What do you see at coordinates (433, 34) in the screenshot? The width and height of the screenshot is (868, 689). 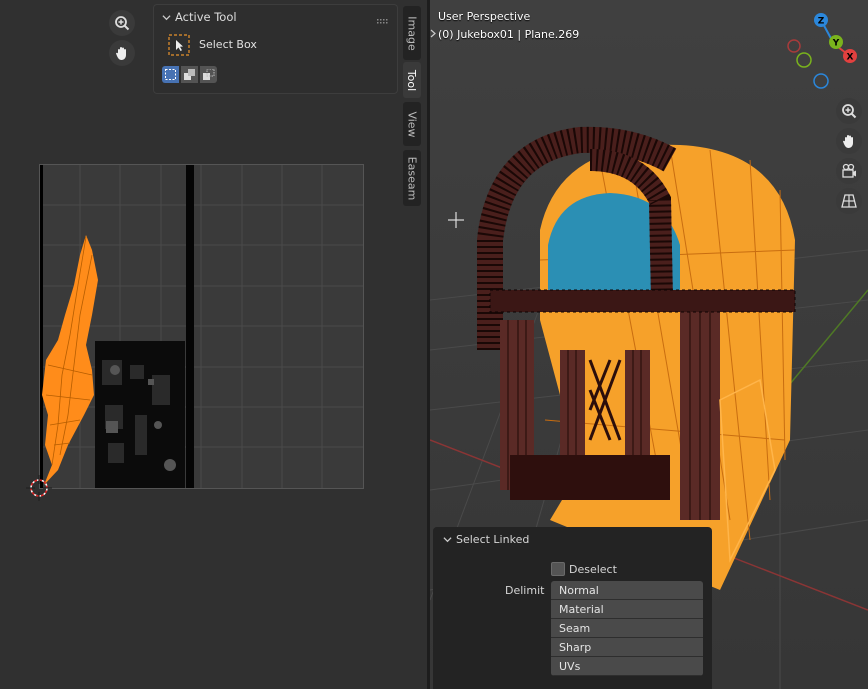 I see `chevron-right-icon` at bounding box center [433, 34].